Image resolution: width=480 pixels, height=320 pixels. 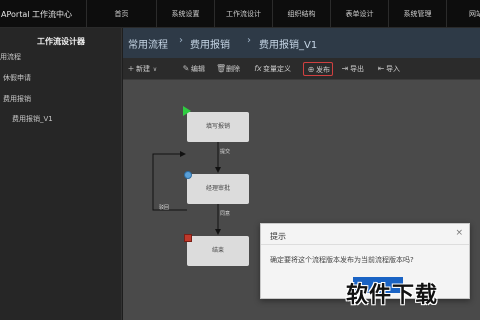 I want to click on flow-node-fill-expense: 填写报销, so click(x=218, y=127).